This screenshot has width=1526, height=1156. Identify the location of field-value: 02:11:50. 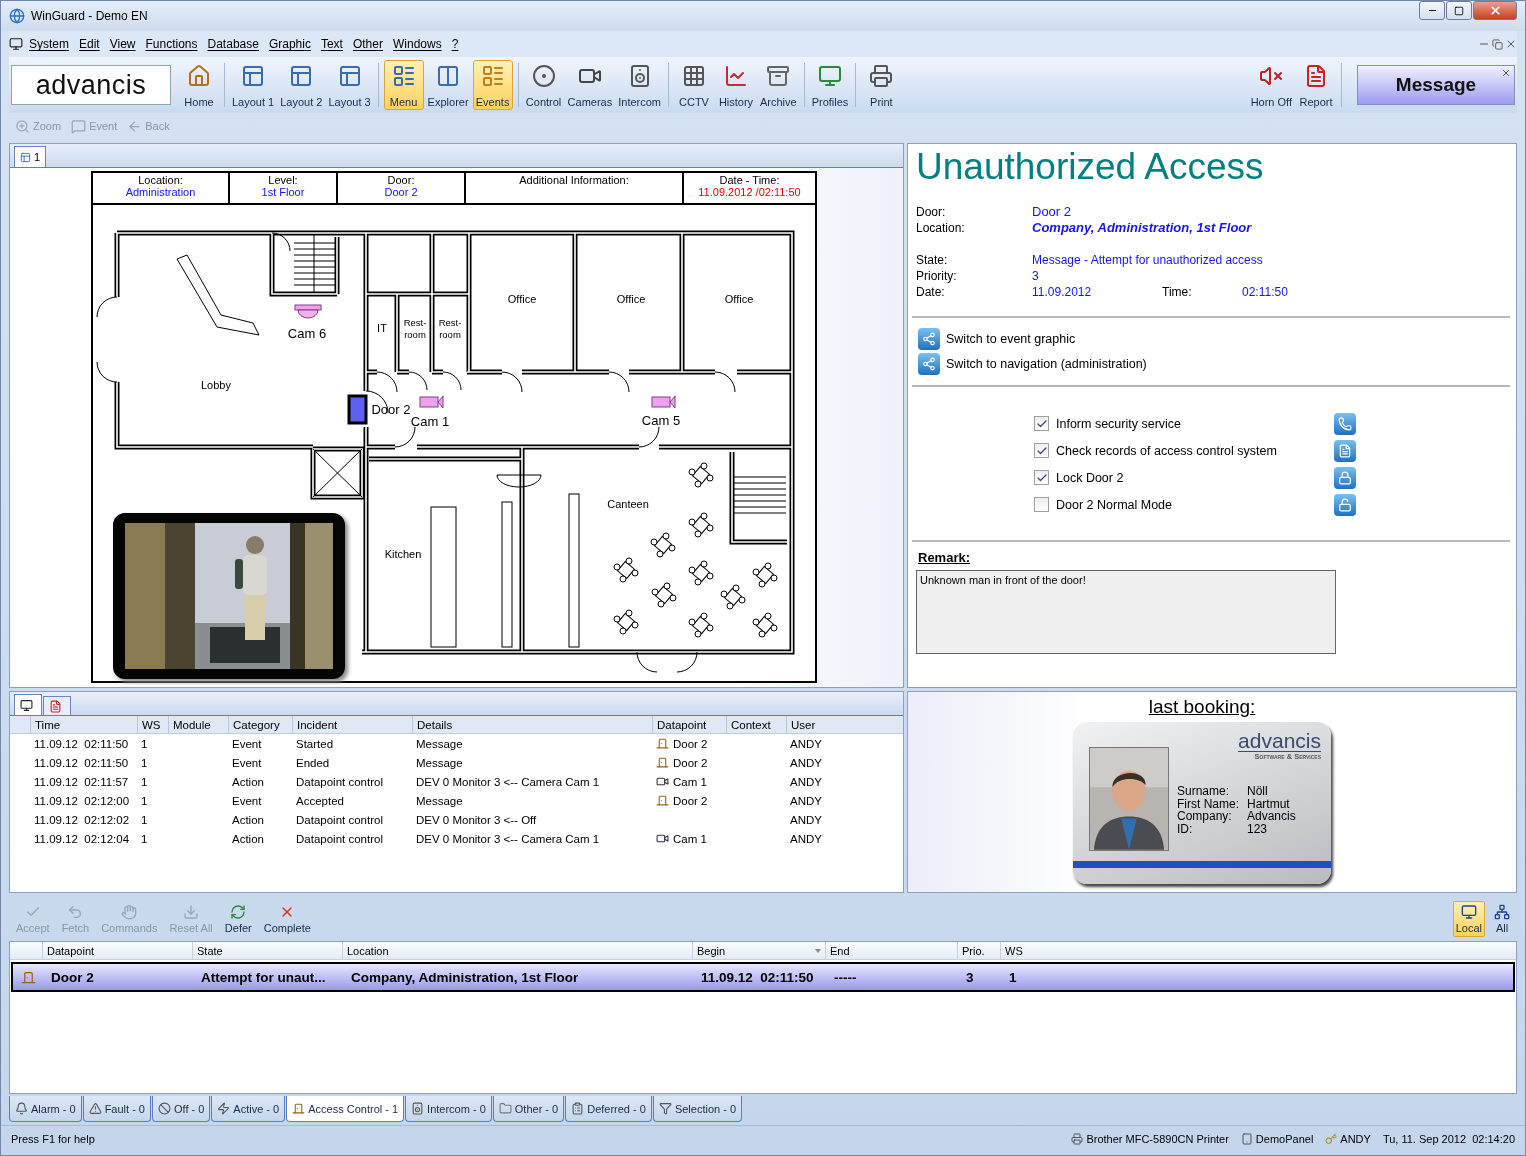
(1265, 291).